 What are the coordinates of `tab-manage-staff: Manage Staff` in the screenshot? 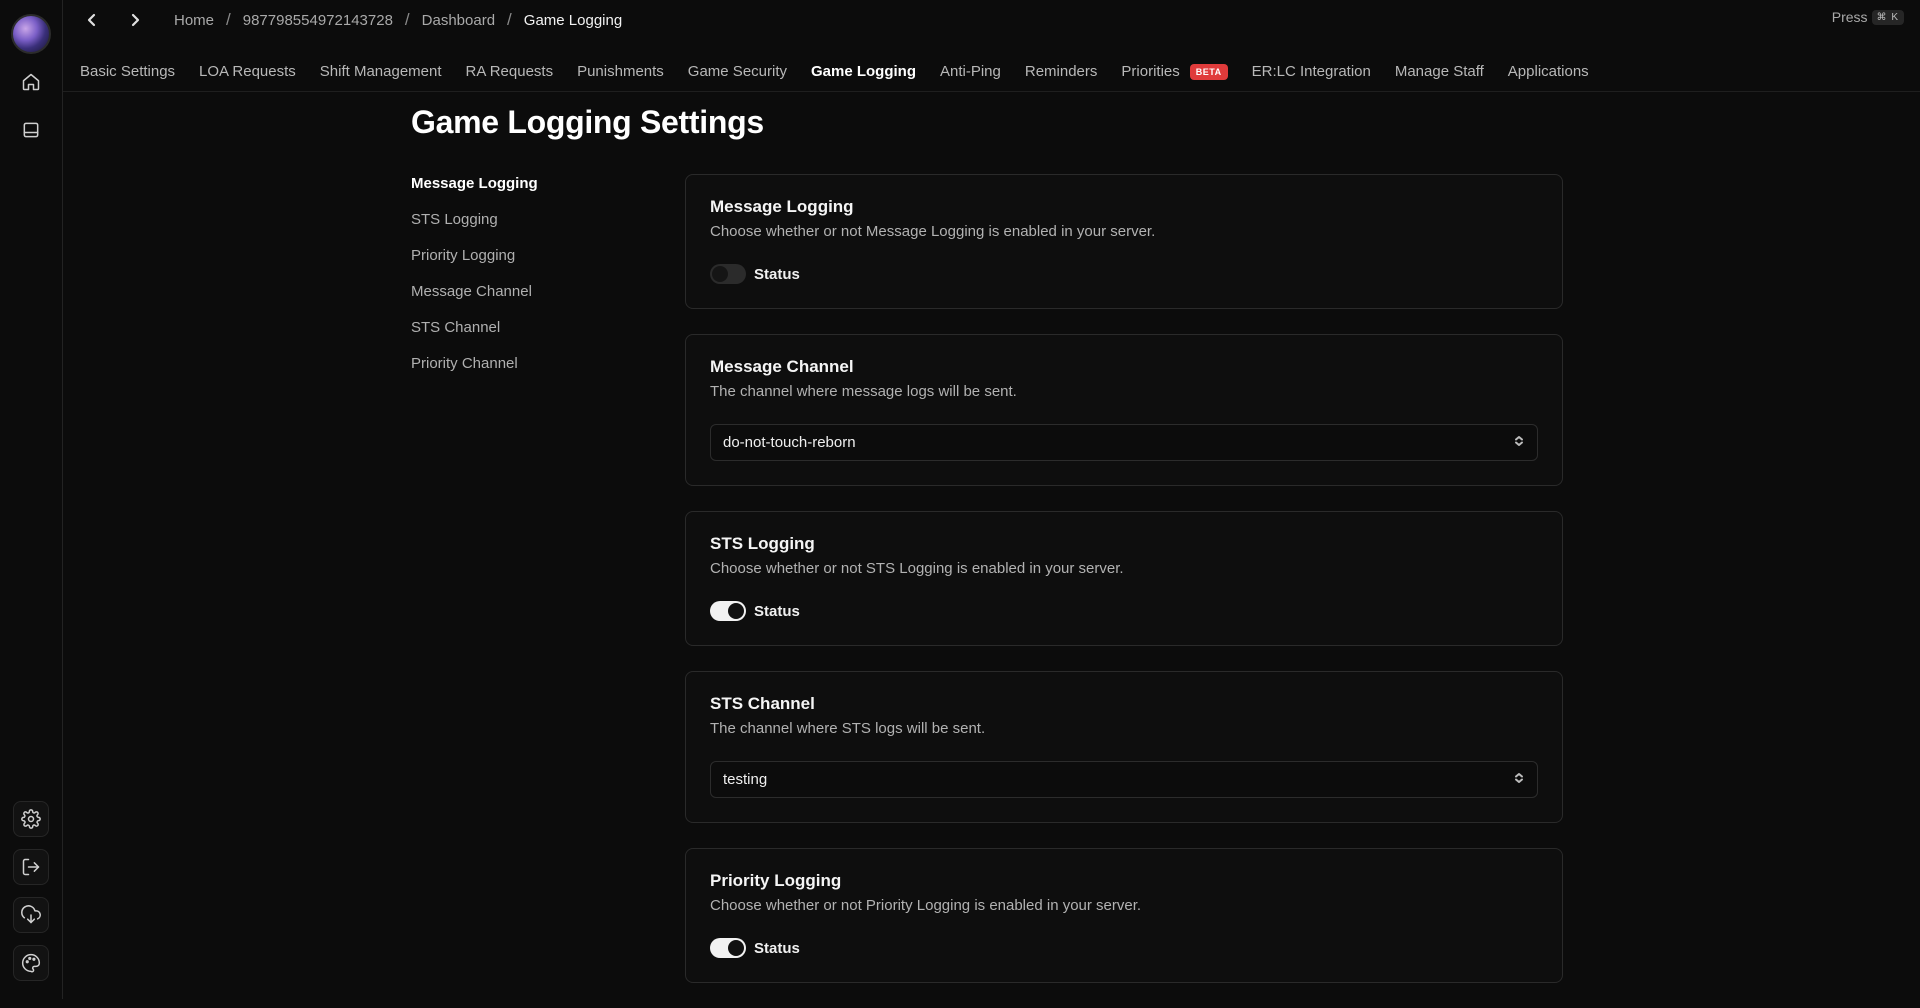 It's located at (1439, 71).